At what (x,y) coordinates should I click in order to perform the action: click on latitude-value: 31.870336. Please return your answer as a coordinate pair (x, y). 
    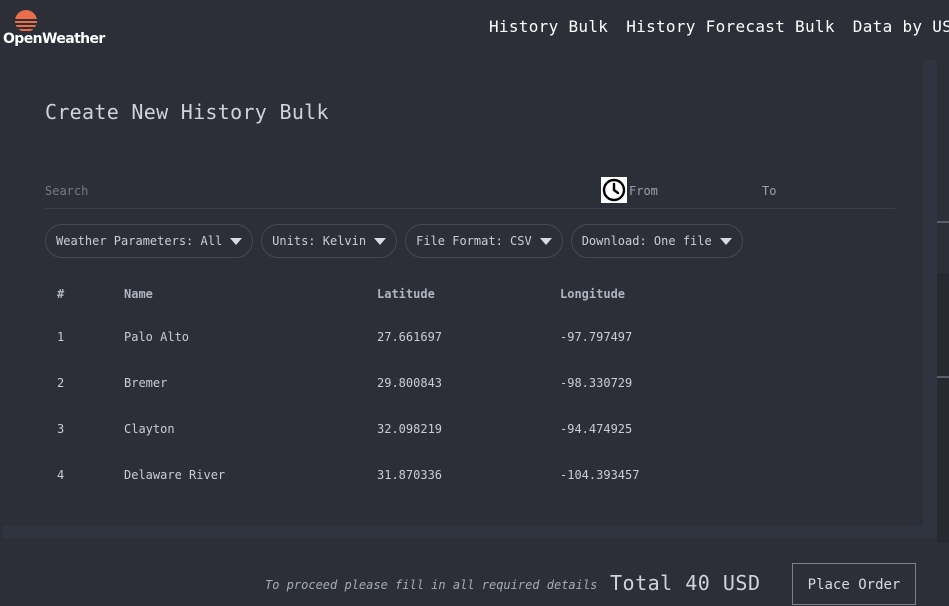
    Looking at the image, I should click on (410, 475).